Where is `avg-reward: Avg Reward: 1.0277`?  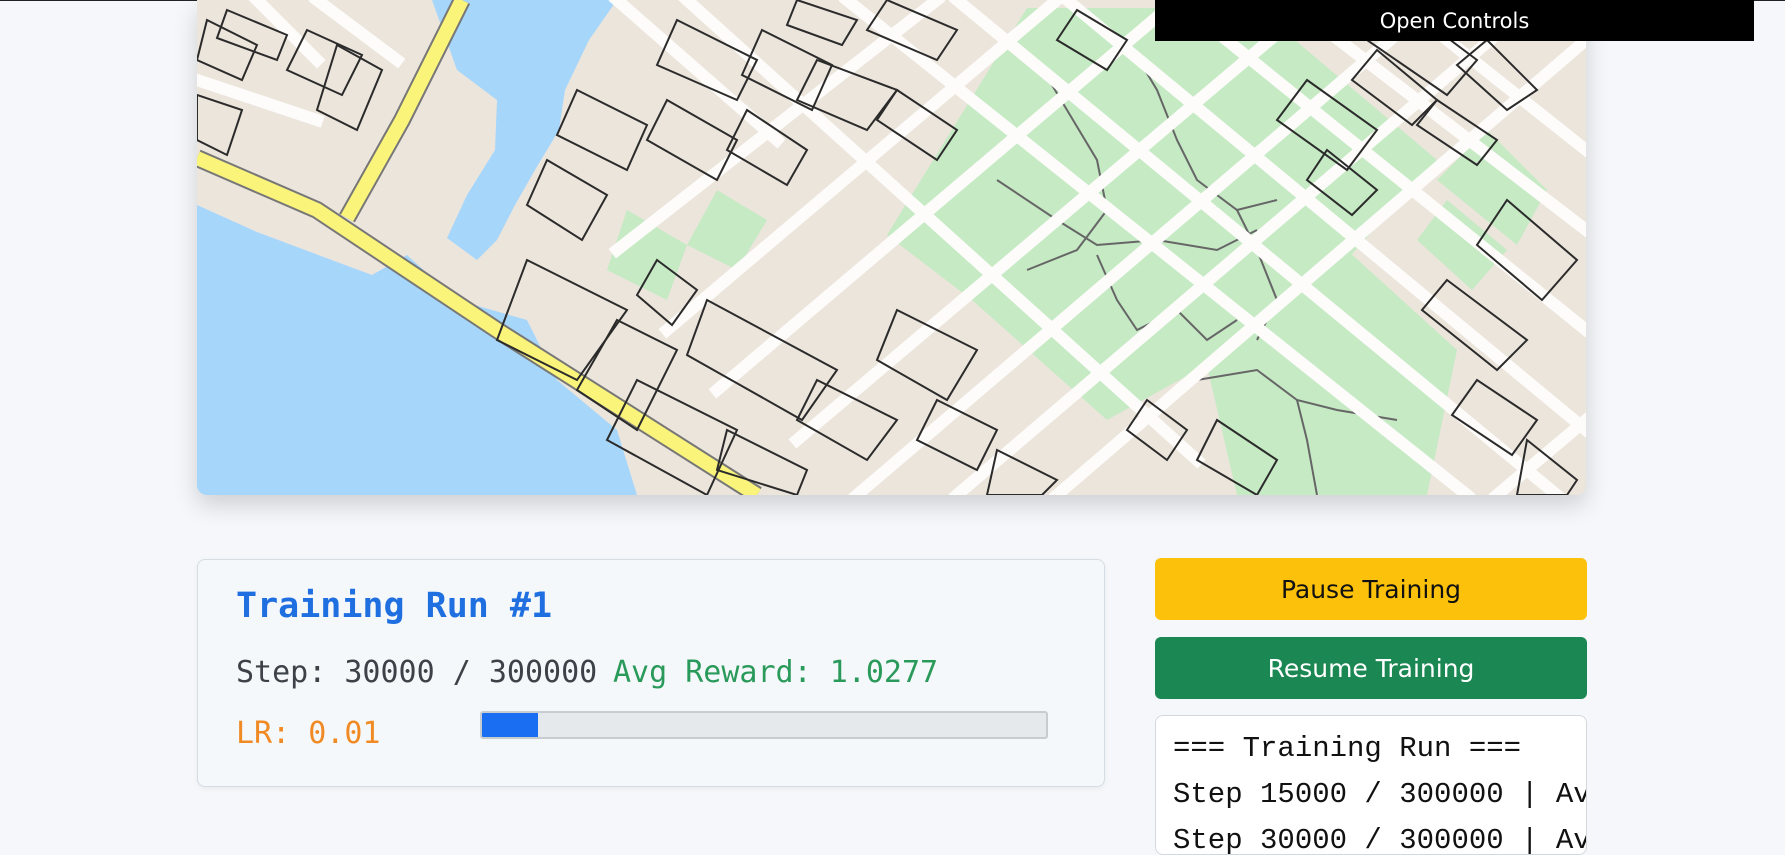 avg-reward: Avg Reward: 1.0277 is located at coordinates (776, 672).